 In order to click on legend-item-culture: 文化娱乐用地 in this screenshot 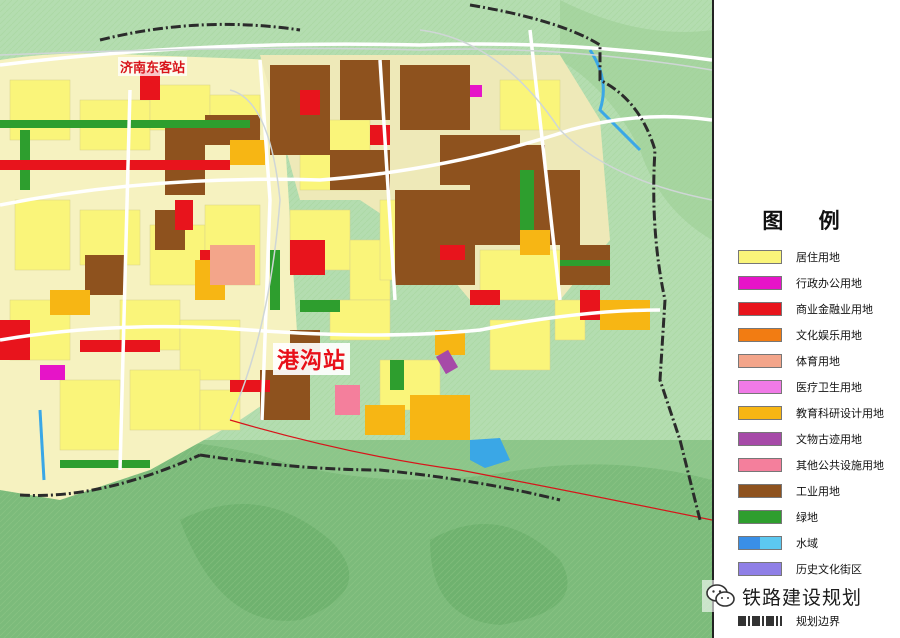, I will do `click(800, 335)`.